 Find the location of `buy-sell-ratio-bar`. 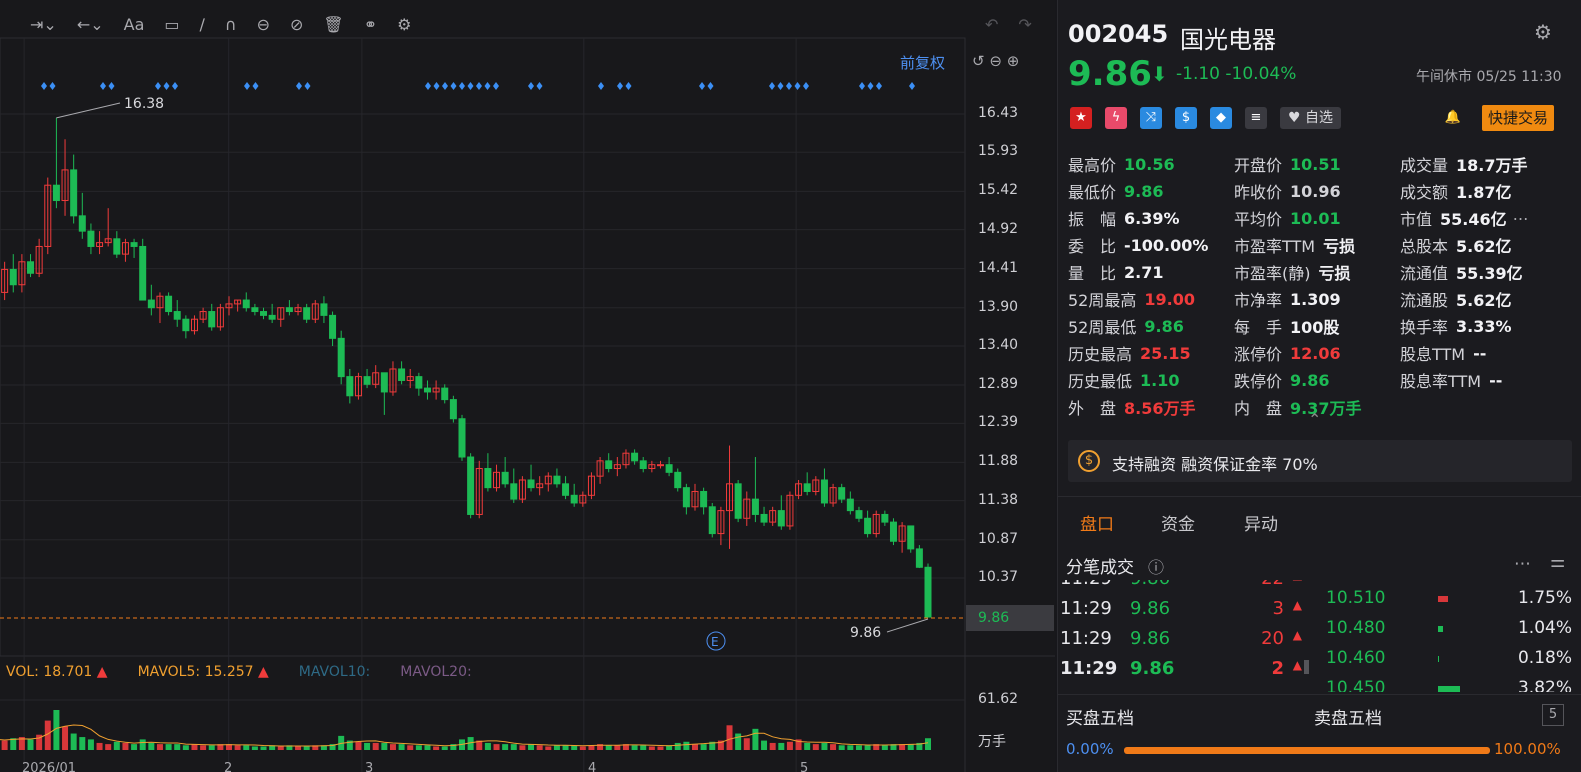

buy-sell-ratio-bar is located at coordinates (1307, 750).